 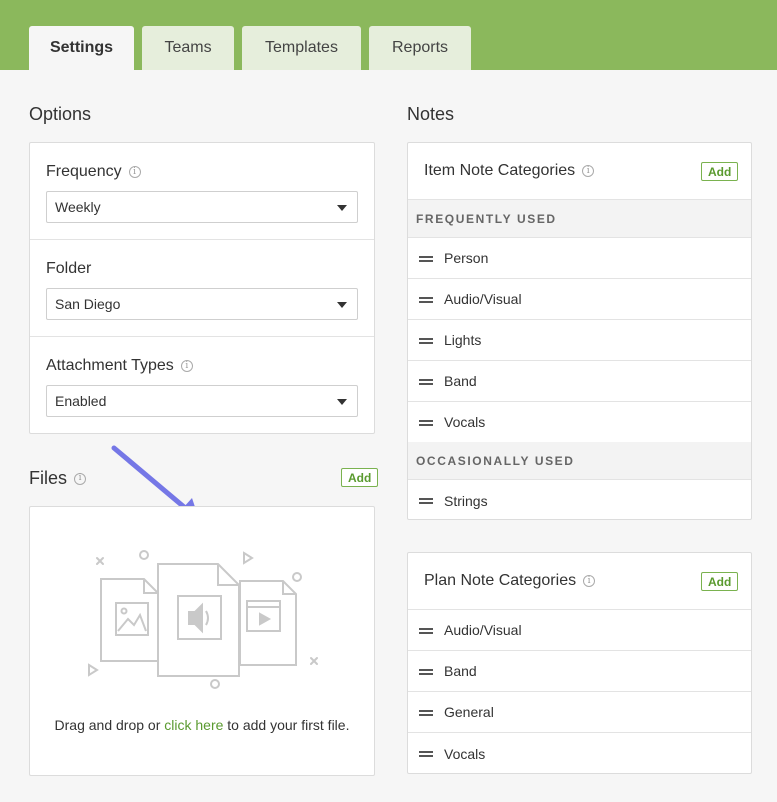 I want to click on list-item-label: Strings, so click(x=466, y=500).